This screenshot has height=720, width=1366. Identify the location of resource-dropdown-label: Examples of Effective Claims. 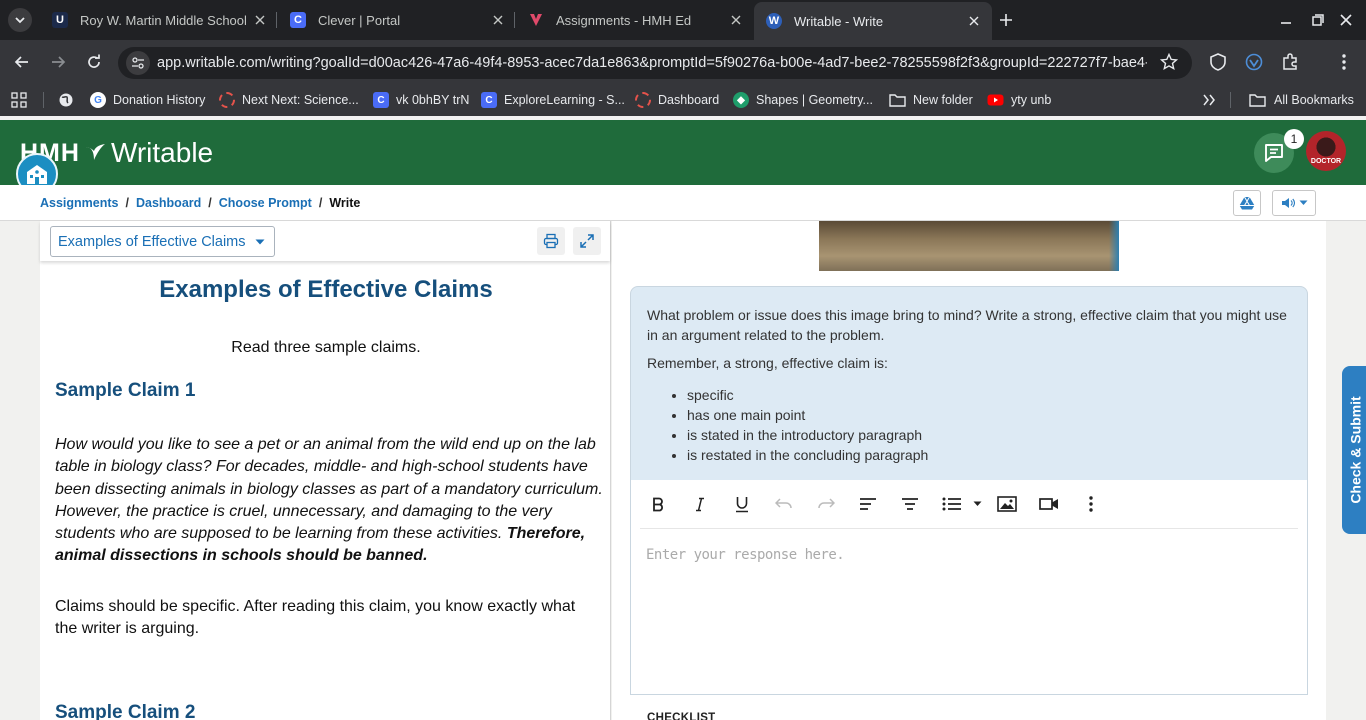
(152, 241).